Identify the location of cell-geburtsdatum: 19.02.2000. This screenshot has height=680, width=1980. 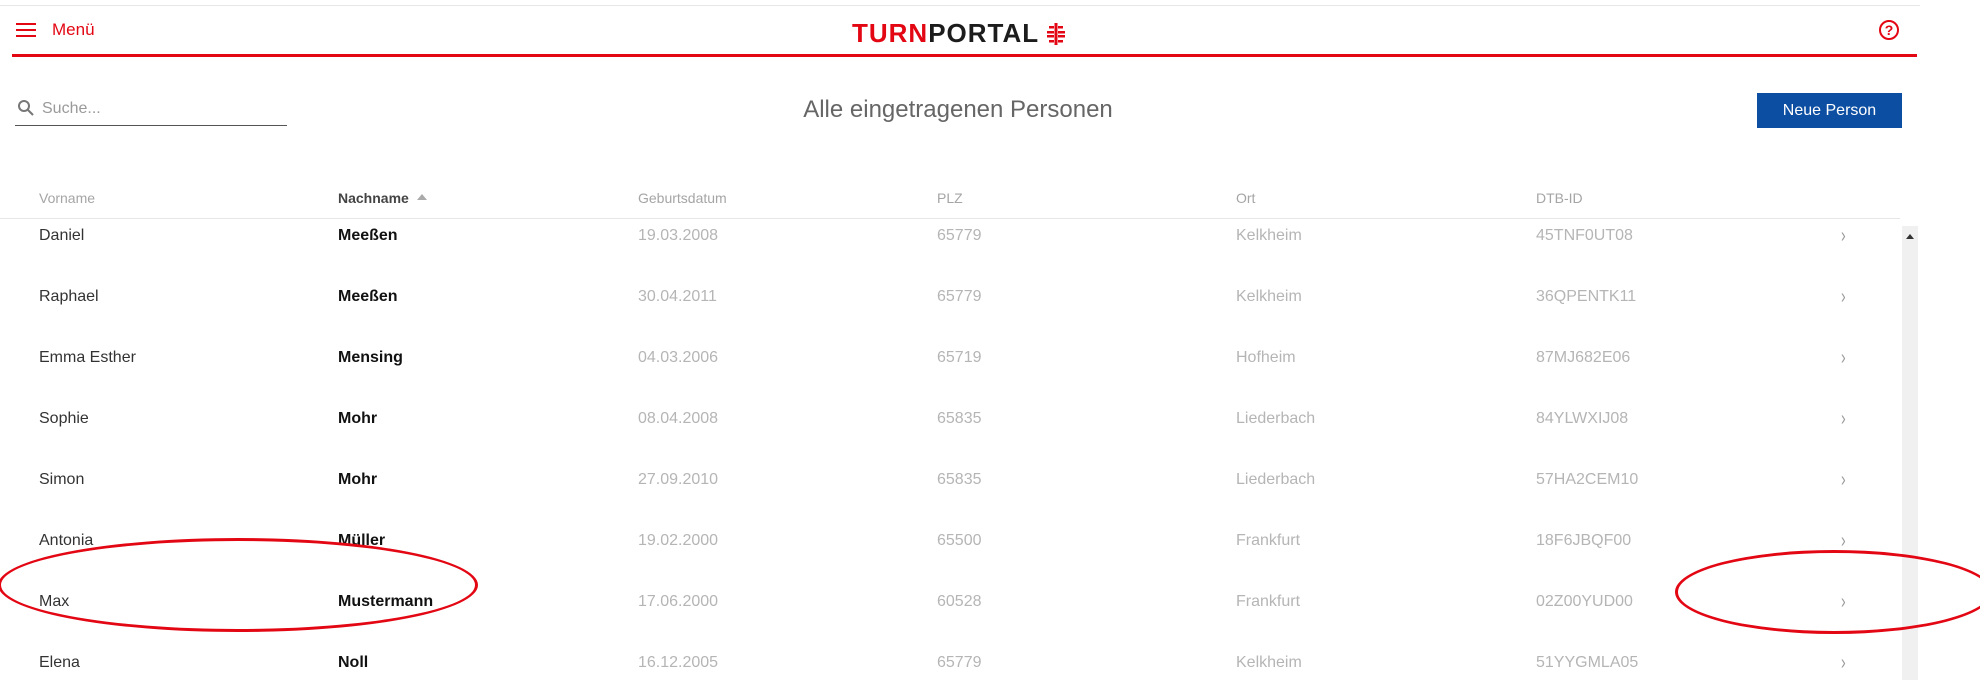
(678, 540).